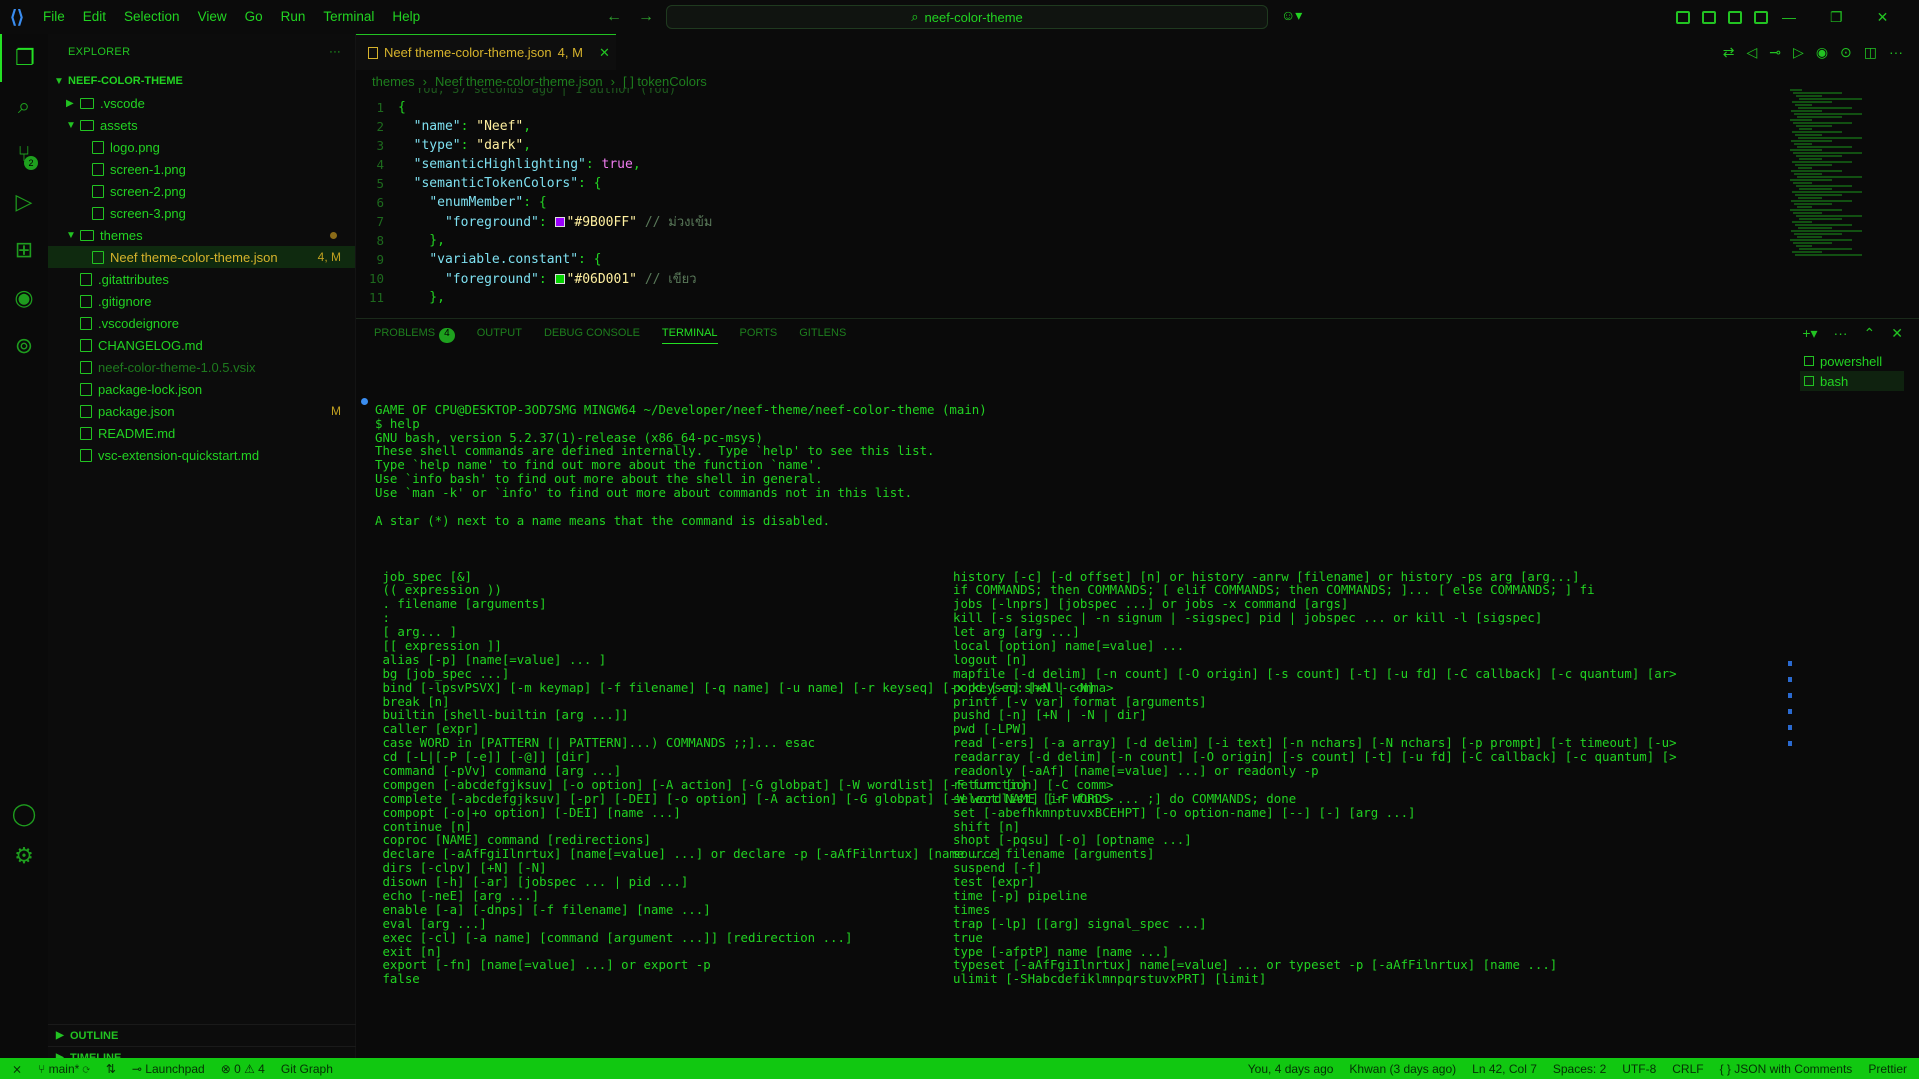  What do you see at coordinates (1836, 17) in the screenshot?
I see `restore-icon: ❐` at bounding box center [1836, 17].